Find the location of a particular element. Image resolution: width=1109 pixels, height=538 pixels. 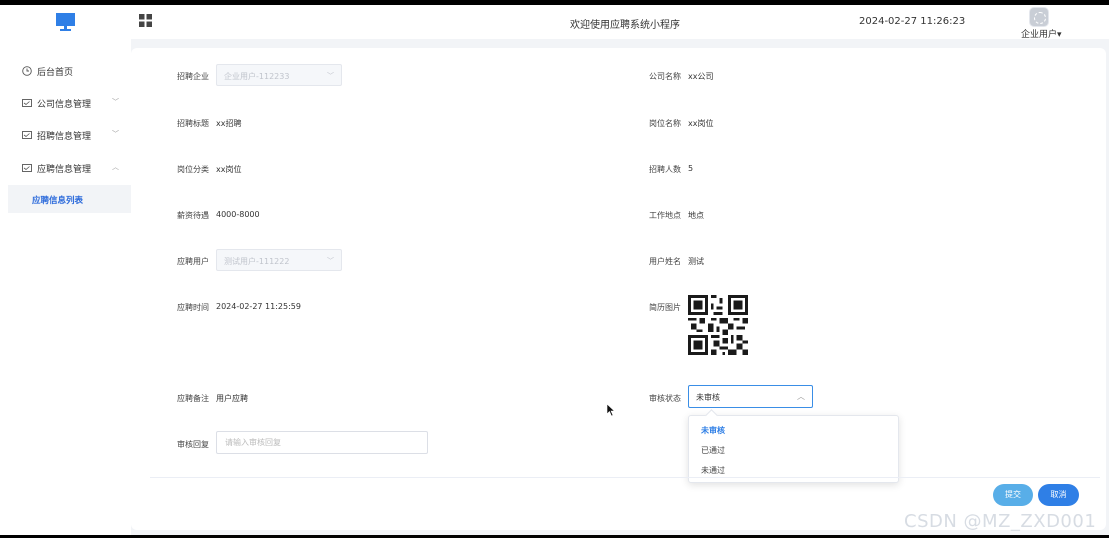

sidebar-subitem-application-list: 应聘信息列表 is located at coordinates (69, 199).